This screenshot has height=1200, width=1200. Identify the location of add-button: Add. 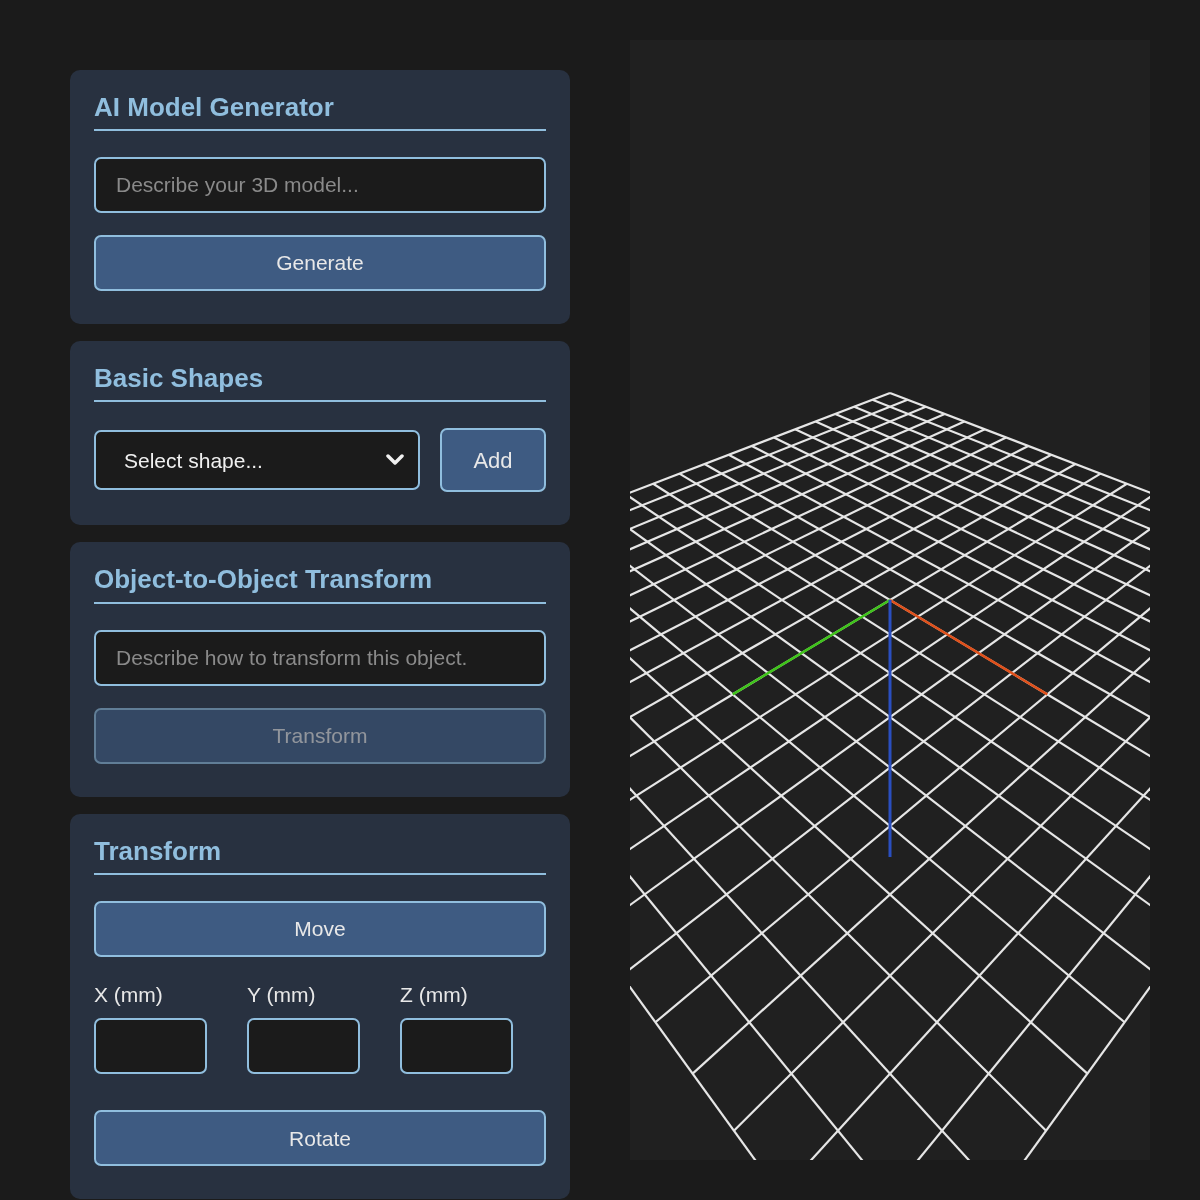
(493, 460).